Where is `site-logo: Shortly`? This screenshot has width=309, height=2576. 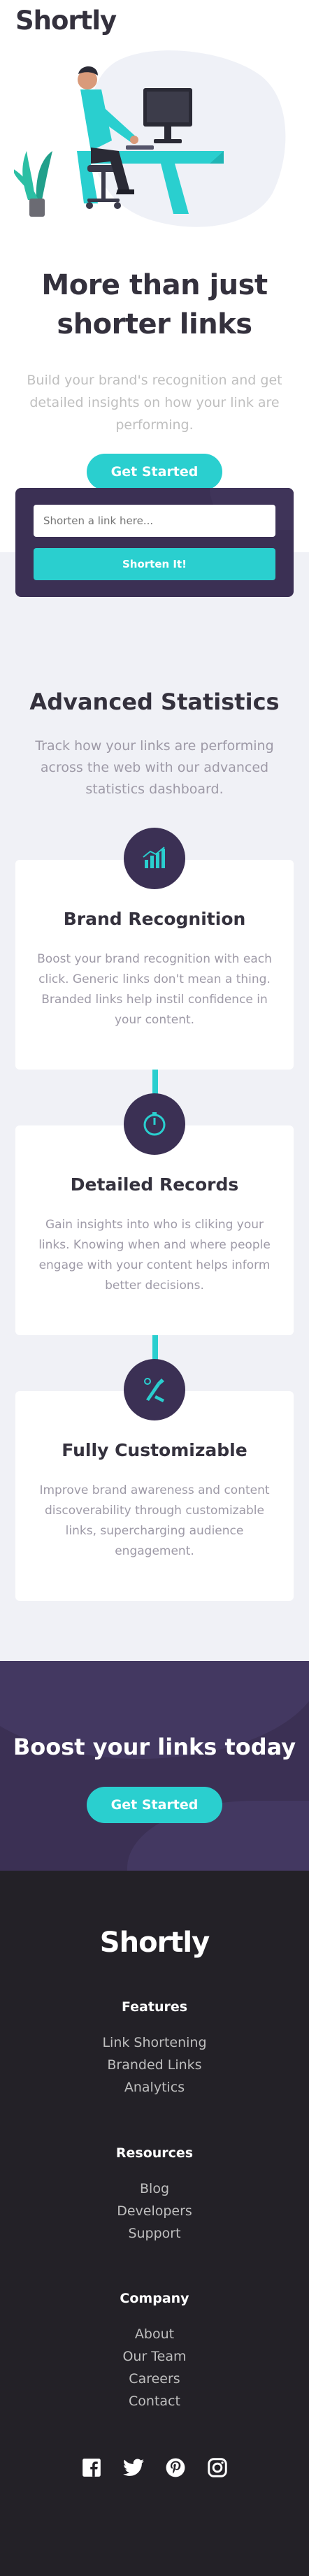
site-logo: Shortly is located at coordinates (66, 21).